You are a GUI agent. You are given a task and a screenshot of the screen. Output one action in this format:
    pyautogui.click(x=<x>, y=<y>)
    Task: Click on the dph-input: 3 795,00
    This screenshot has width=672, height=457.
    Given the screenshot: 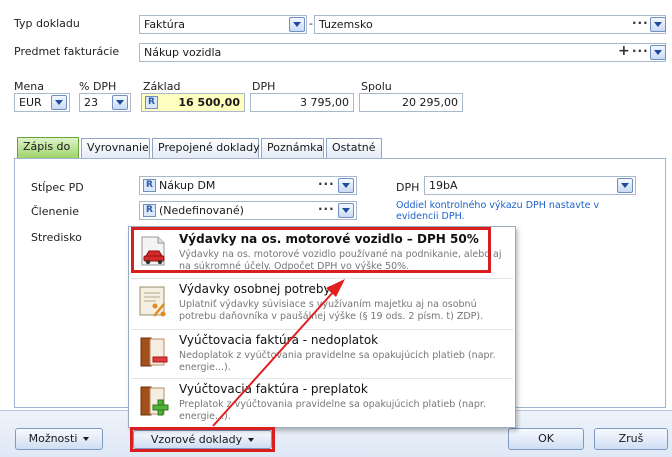 What is the action you would take?
    pyautogui.click(x=302, y=102)
    